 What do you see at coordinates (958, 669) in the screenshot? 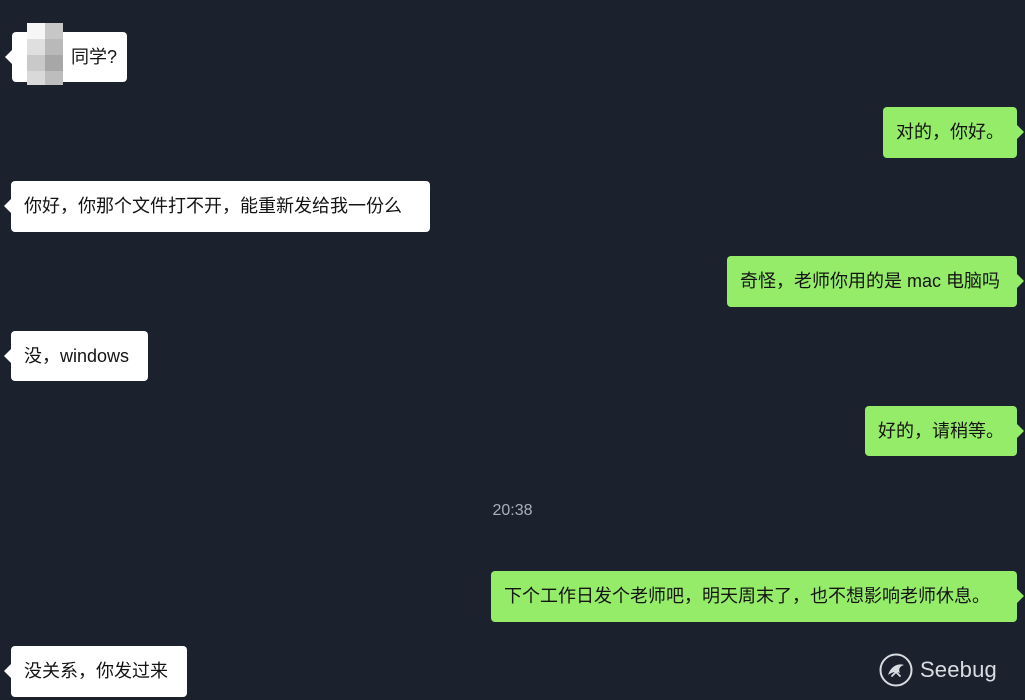
I see `seebug-text: Seebug` at bounding box center [958, 669].